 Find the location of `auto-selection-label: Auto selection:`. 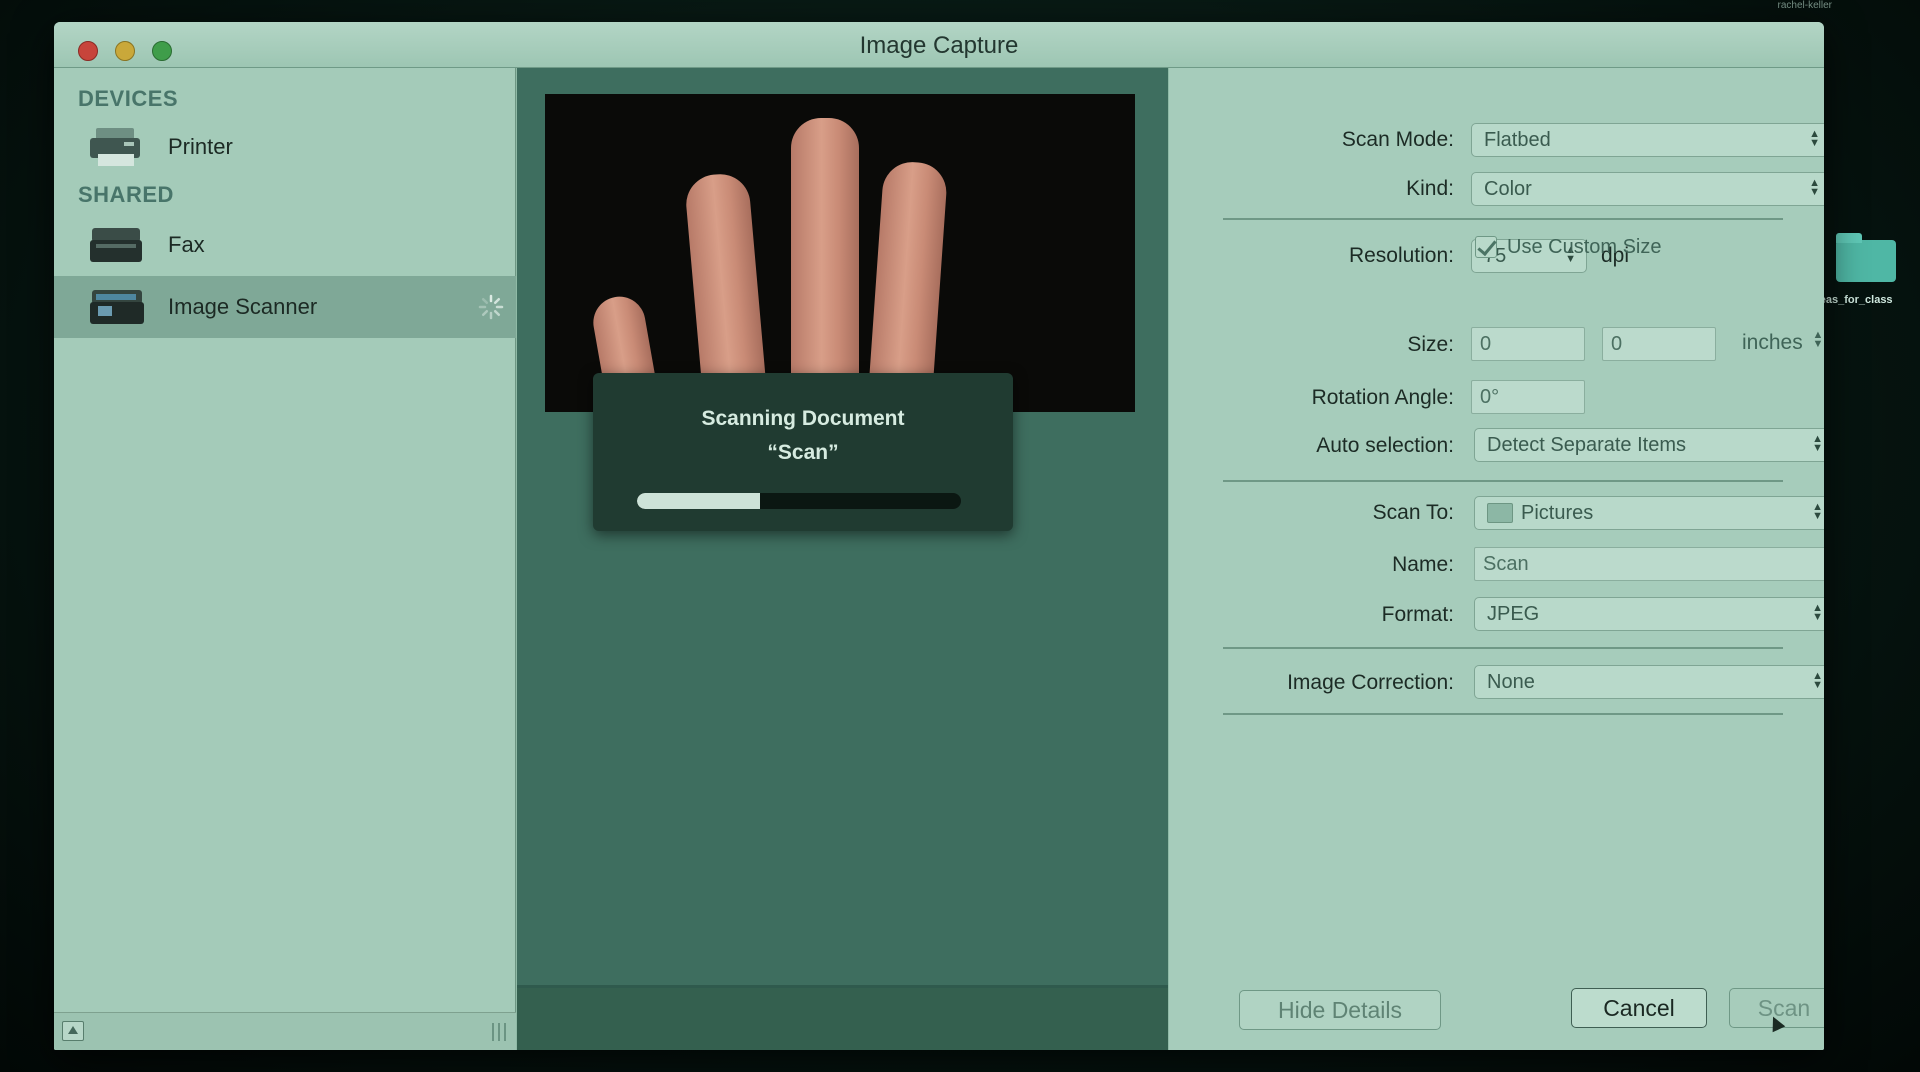

auto-selection-label: Auto selection: is located at coordinates (1385, 445).